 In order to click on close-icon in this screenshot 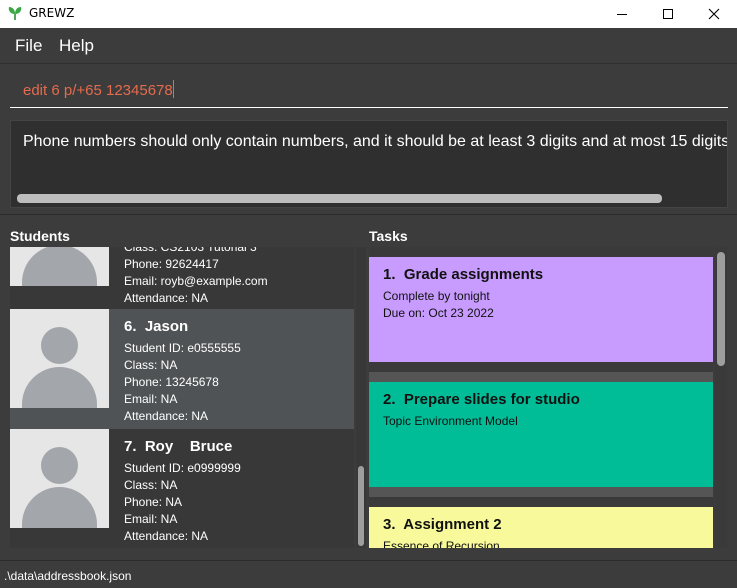, I will do `click(714, 14)`.